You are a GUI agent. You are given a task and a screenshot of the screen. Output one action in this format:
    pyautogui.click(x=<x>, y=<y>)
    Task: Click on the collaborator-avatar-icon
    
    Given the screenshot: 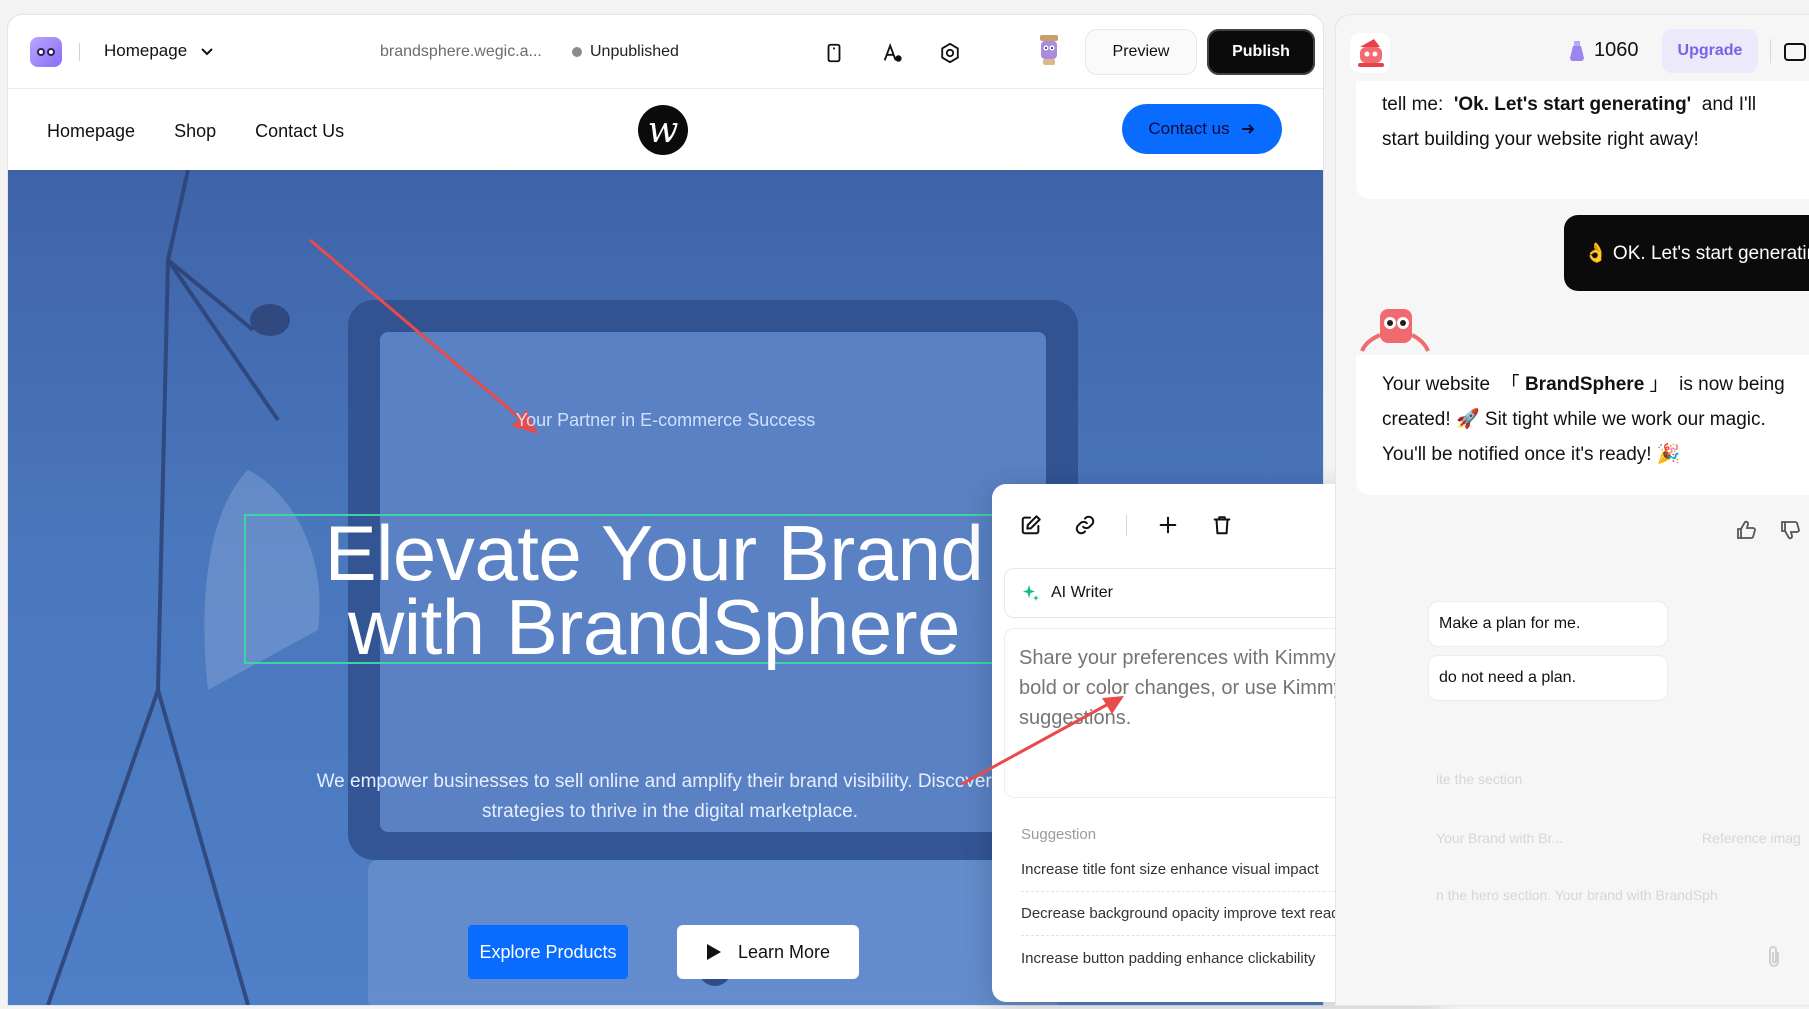 What is the action you would take?
    pyautogui.click(x=1049, y=50)
    